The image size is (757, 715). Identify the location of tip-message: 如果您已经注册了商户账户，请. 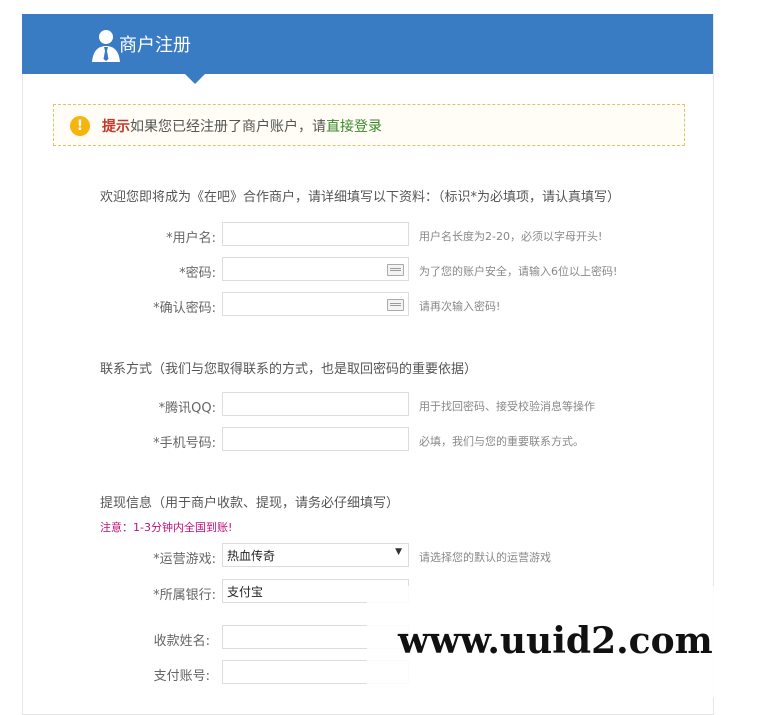
(228, 127).